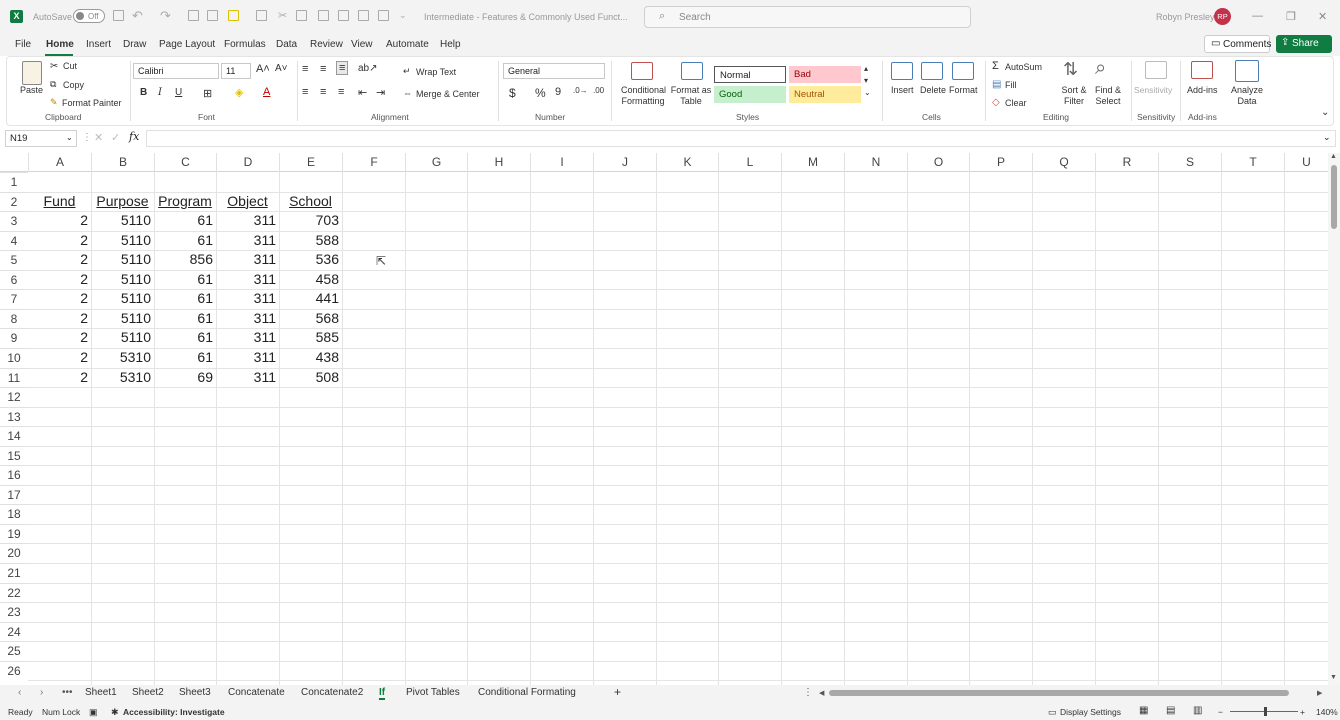 The image size is (1340, 720). Describe the element at coordinates (1291, 16) in the screenshot. I see `restore-icon: ❐` at that location.